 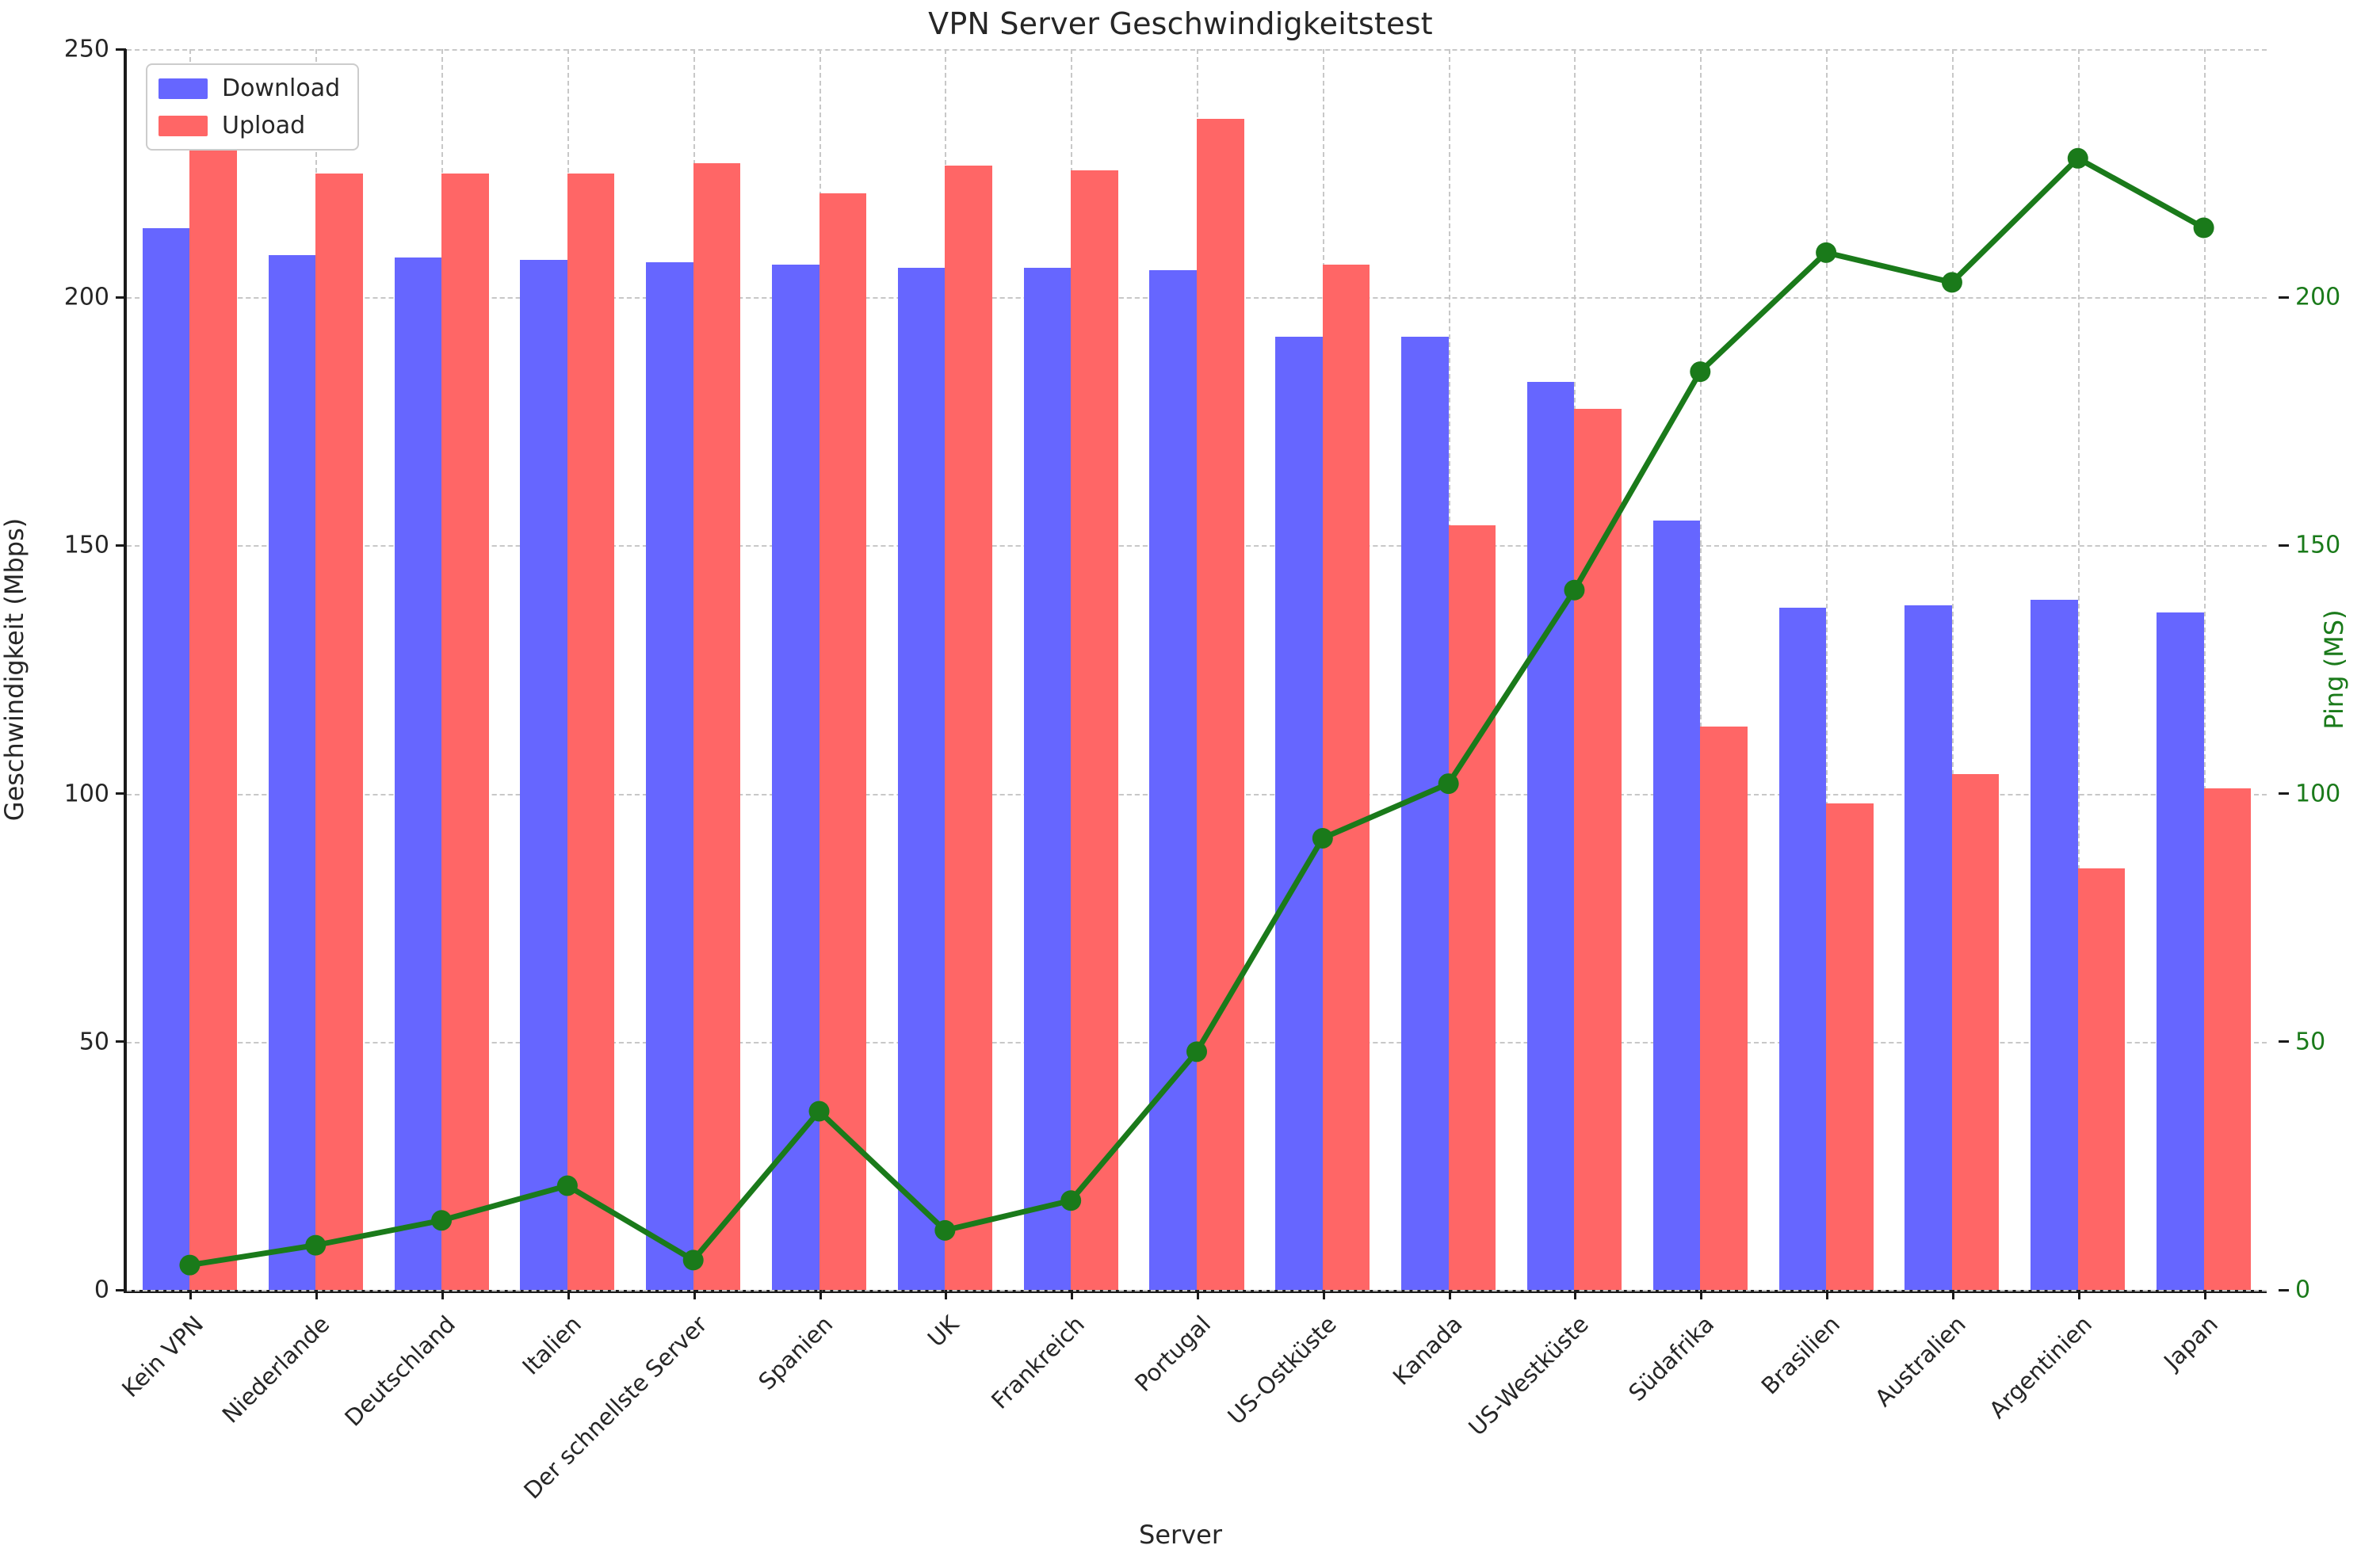 I want to click on gridline-horizontal, so click(x=1197, y=50).